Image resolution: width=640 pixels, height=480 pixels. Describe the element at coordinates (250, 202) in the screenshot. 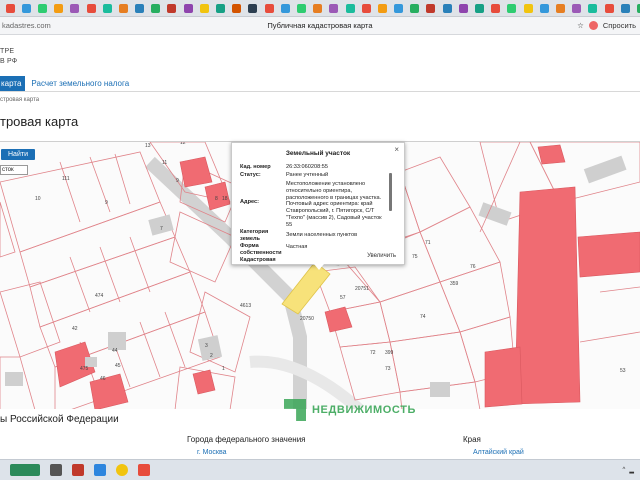

I see `popup-label: Адрес:` at that location.